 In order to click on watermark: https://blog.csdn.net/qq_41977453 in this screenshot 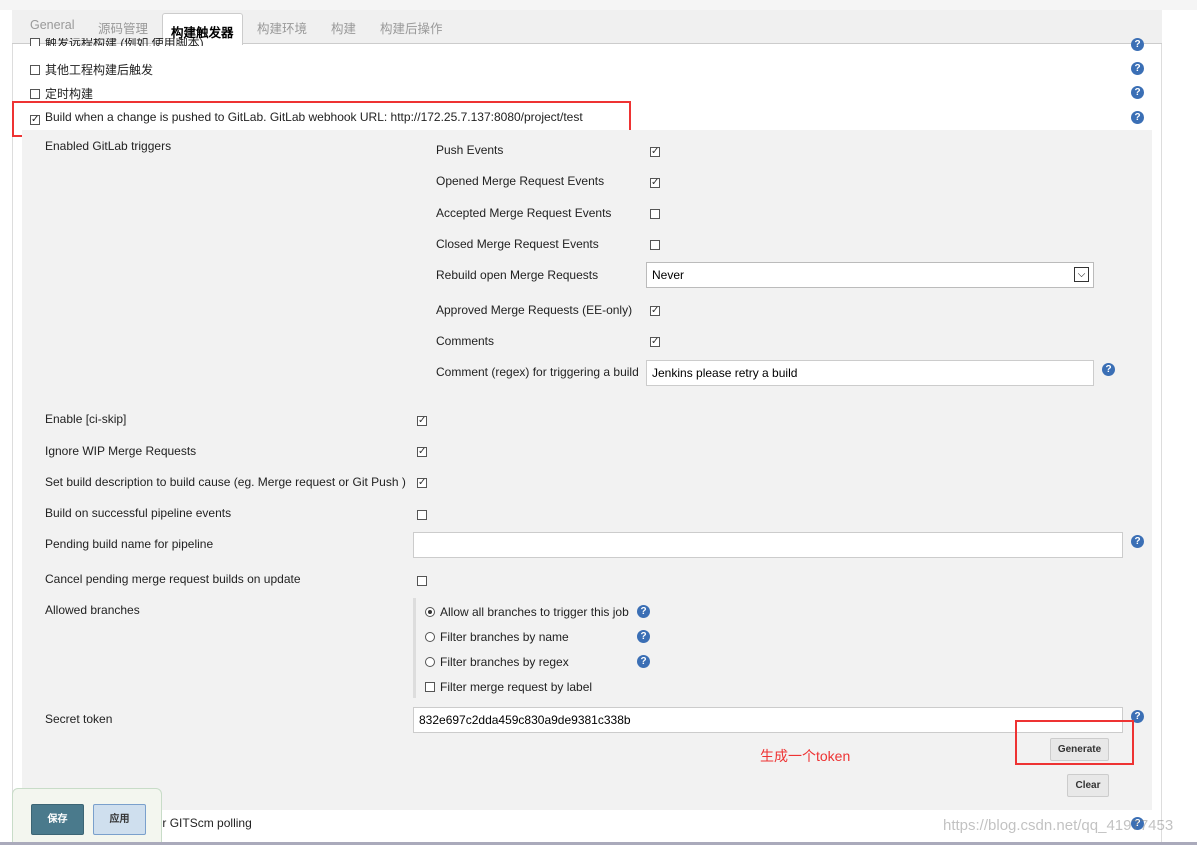, I will do `click(1058, 825)`.